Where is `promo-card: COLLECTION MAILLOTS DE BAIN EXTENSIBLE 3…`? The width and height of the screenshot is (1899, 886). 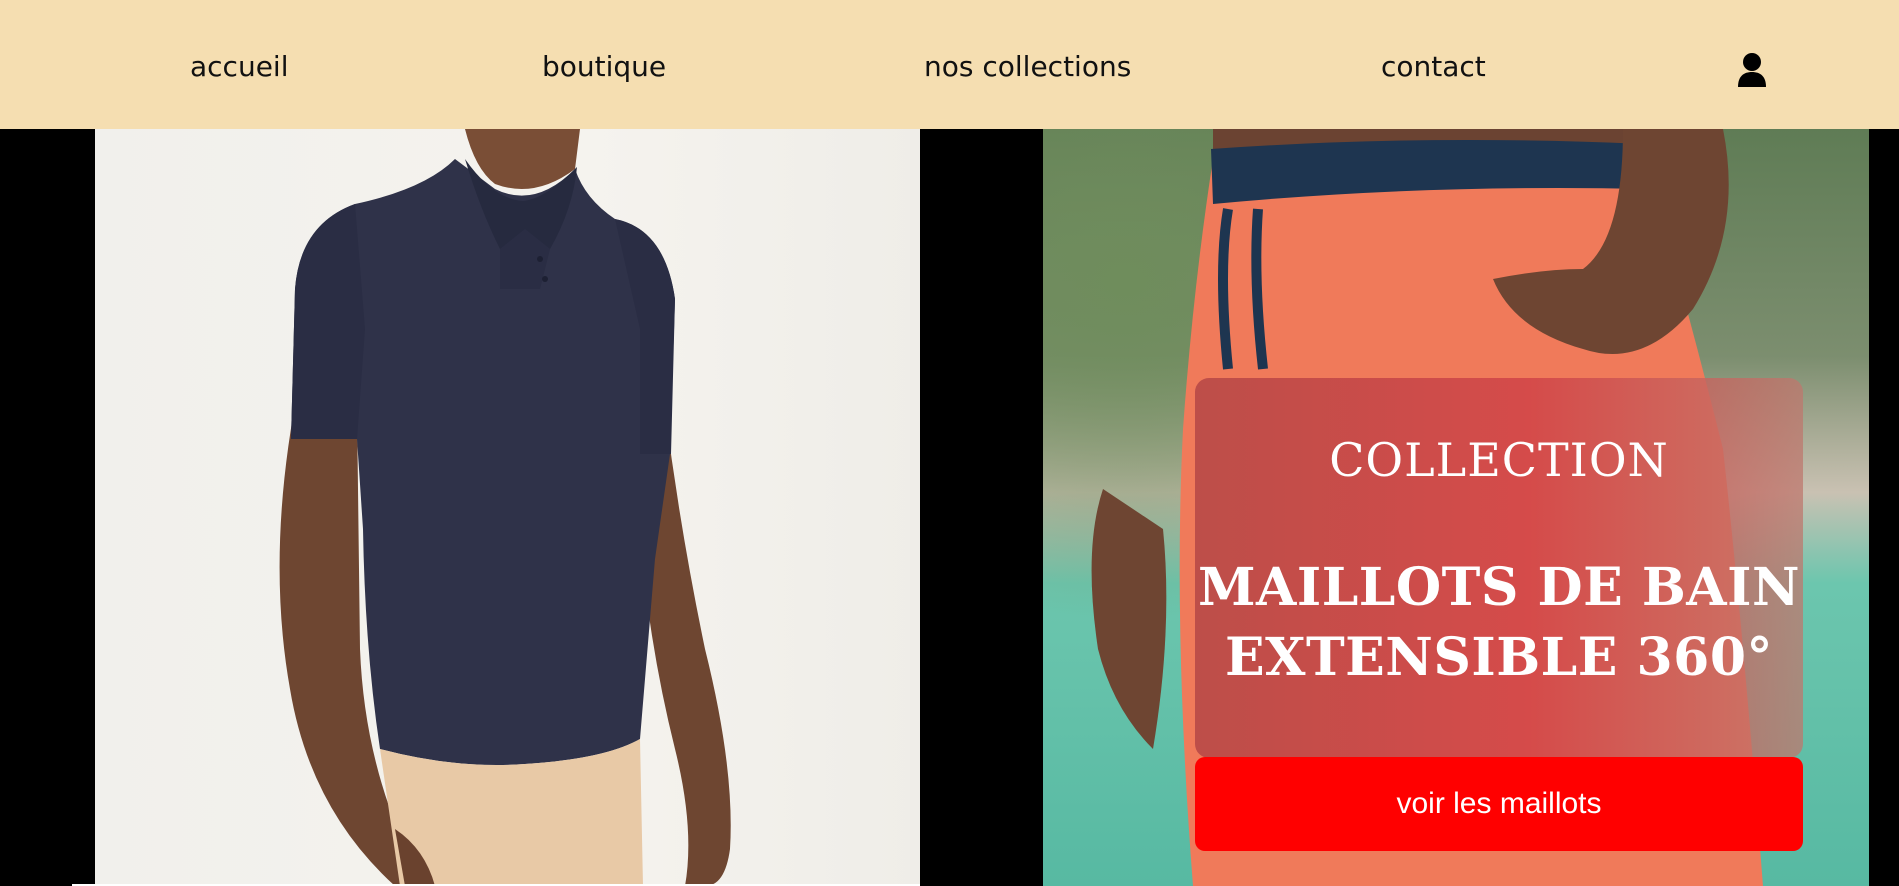
promo-card: COLLECTION MAILLOTS DE BAIN EXTENSIBLE 3… is located at coordinates (1499, 568).